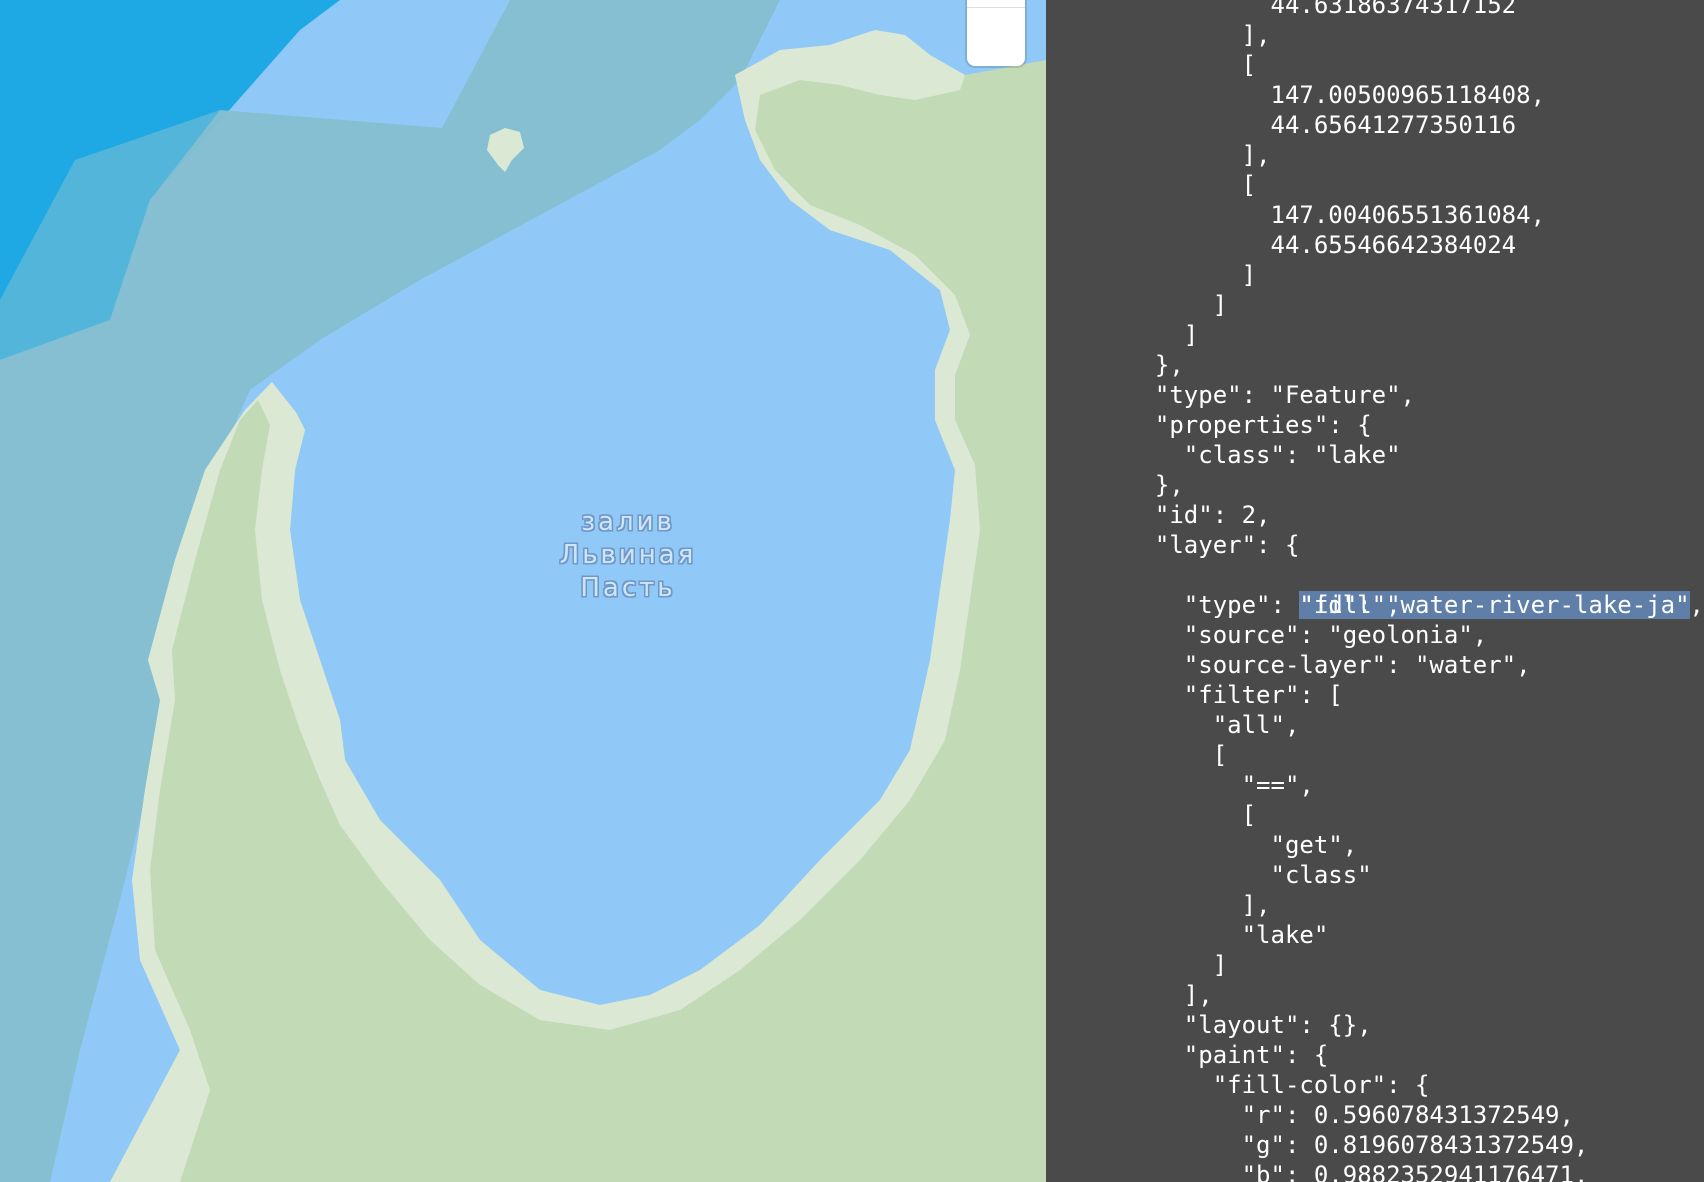 Image resolution: width=1704 pixels, height=1182 pixels. What do you see at coordinates (1415, 589) in the screenshot?
I see `json-highlighted-line: "id": "water-river-lake-ja",` at bounding box center [1415, 589].